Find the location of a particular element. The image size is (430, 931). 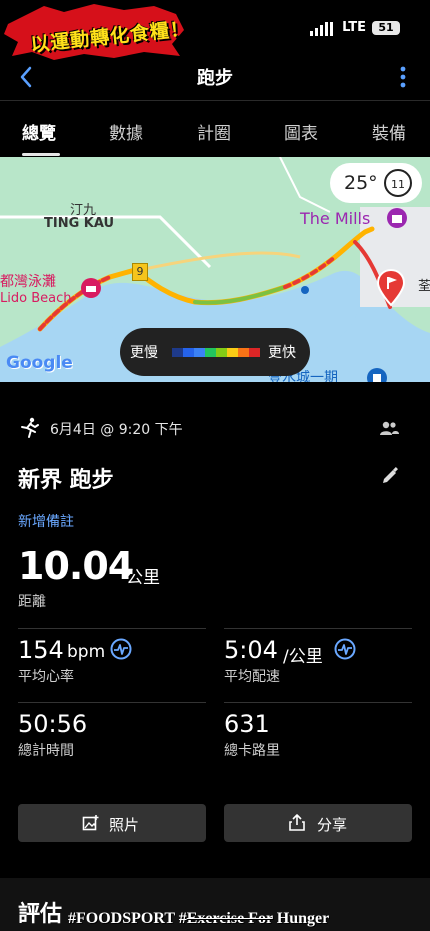

map-label-tingkau-en: TING KAU is located at coordinates (79, 223).